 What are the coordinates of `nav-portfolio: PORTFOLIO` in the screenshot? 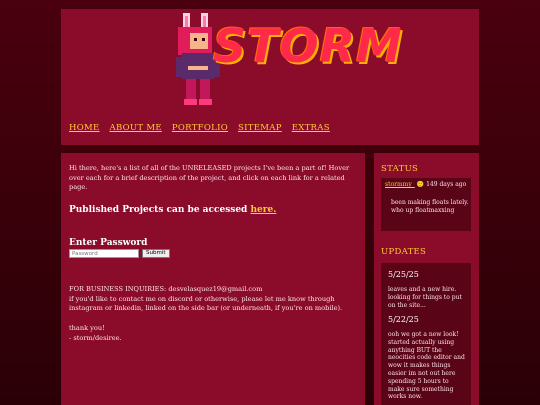 It's located at (200, 128).